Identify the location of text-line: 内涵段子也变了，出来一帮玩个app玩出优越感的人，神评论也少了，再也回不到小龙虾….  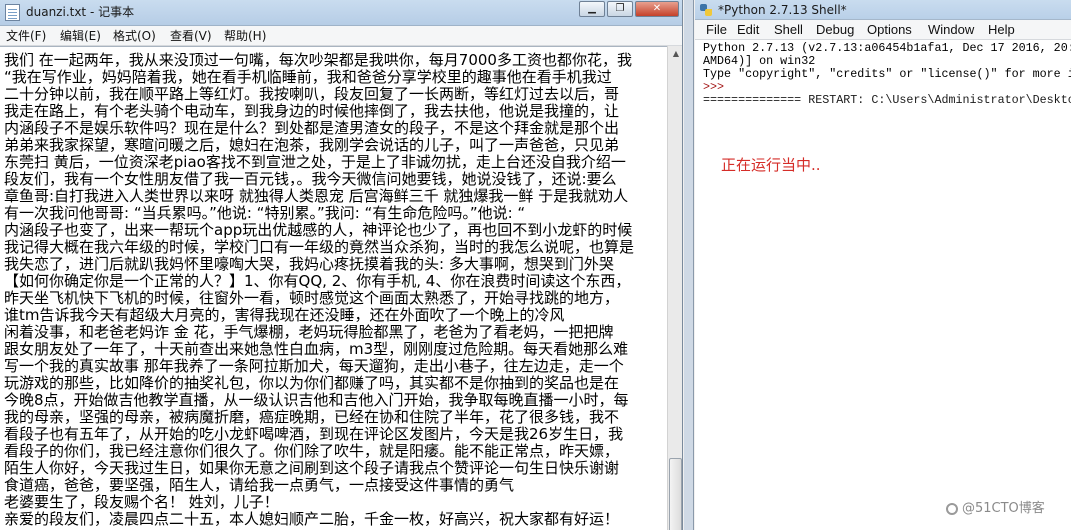
(318, 230).